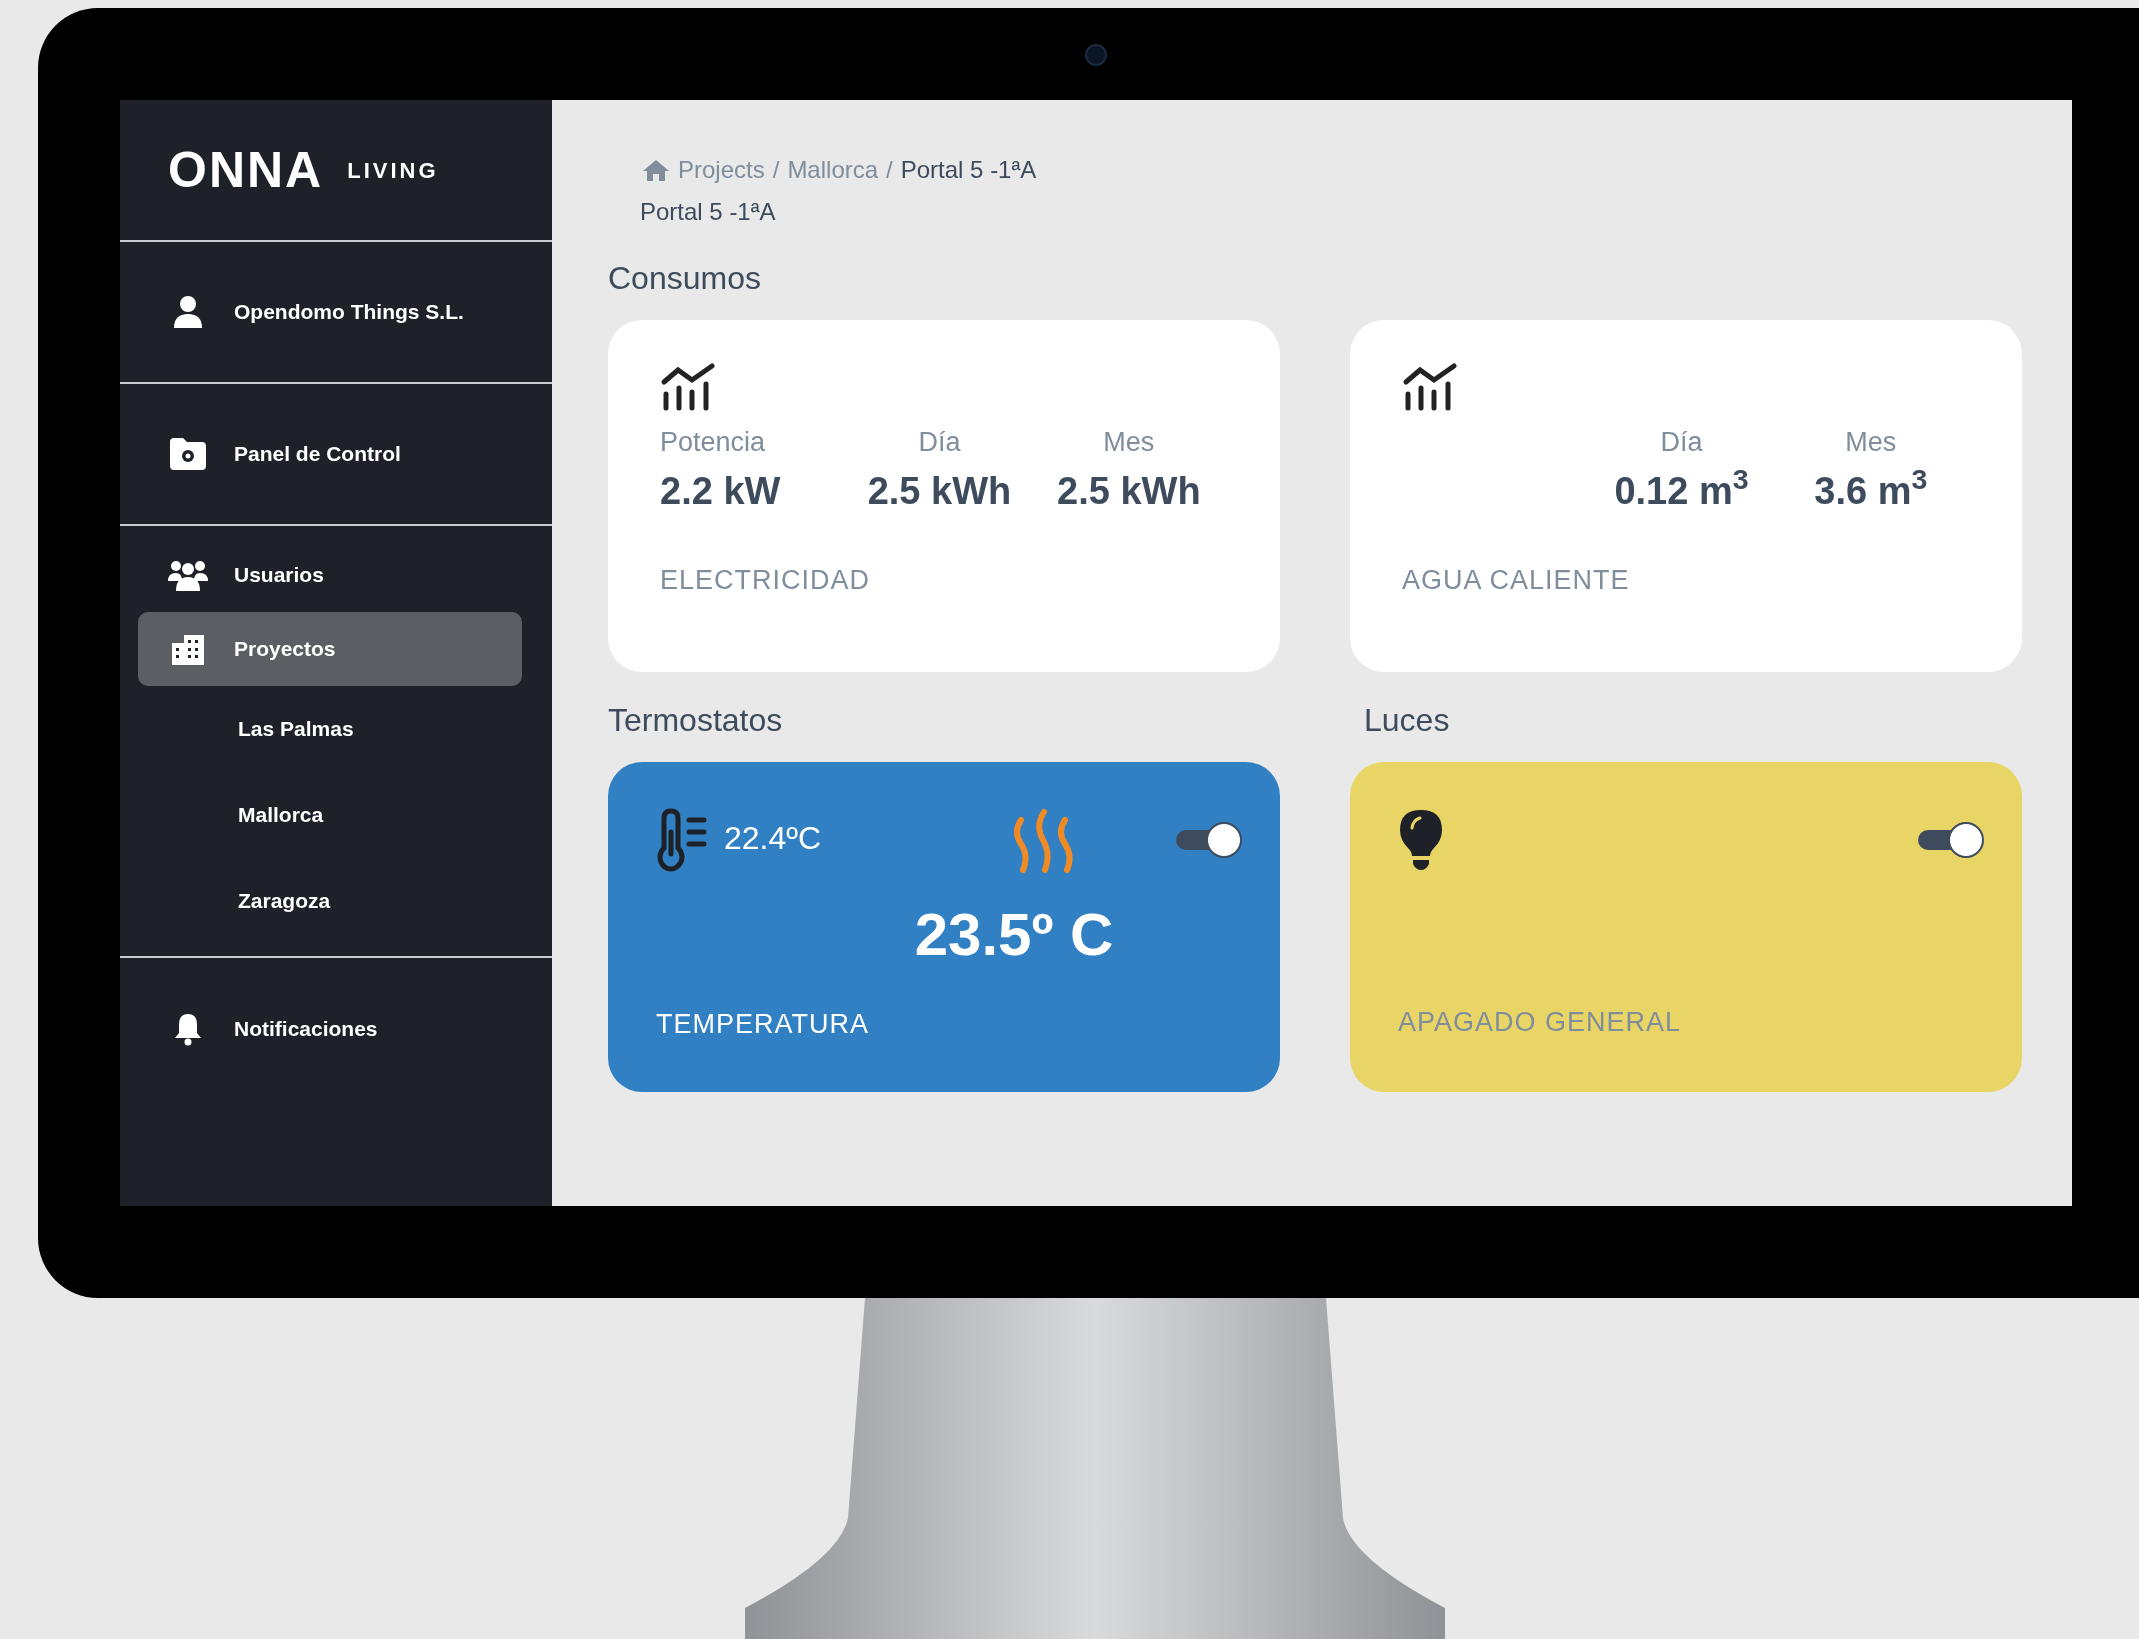  What do you see at coordinates (1540, 1022) in the screenshot?
I see `card-label: APAGADO GENERAL` at bounding box center [1540, 1022].